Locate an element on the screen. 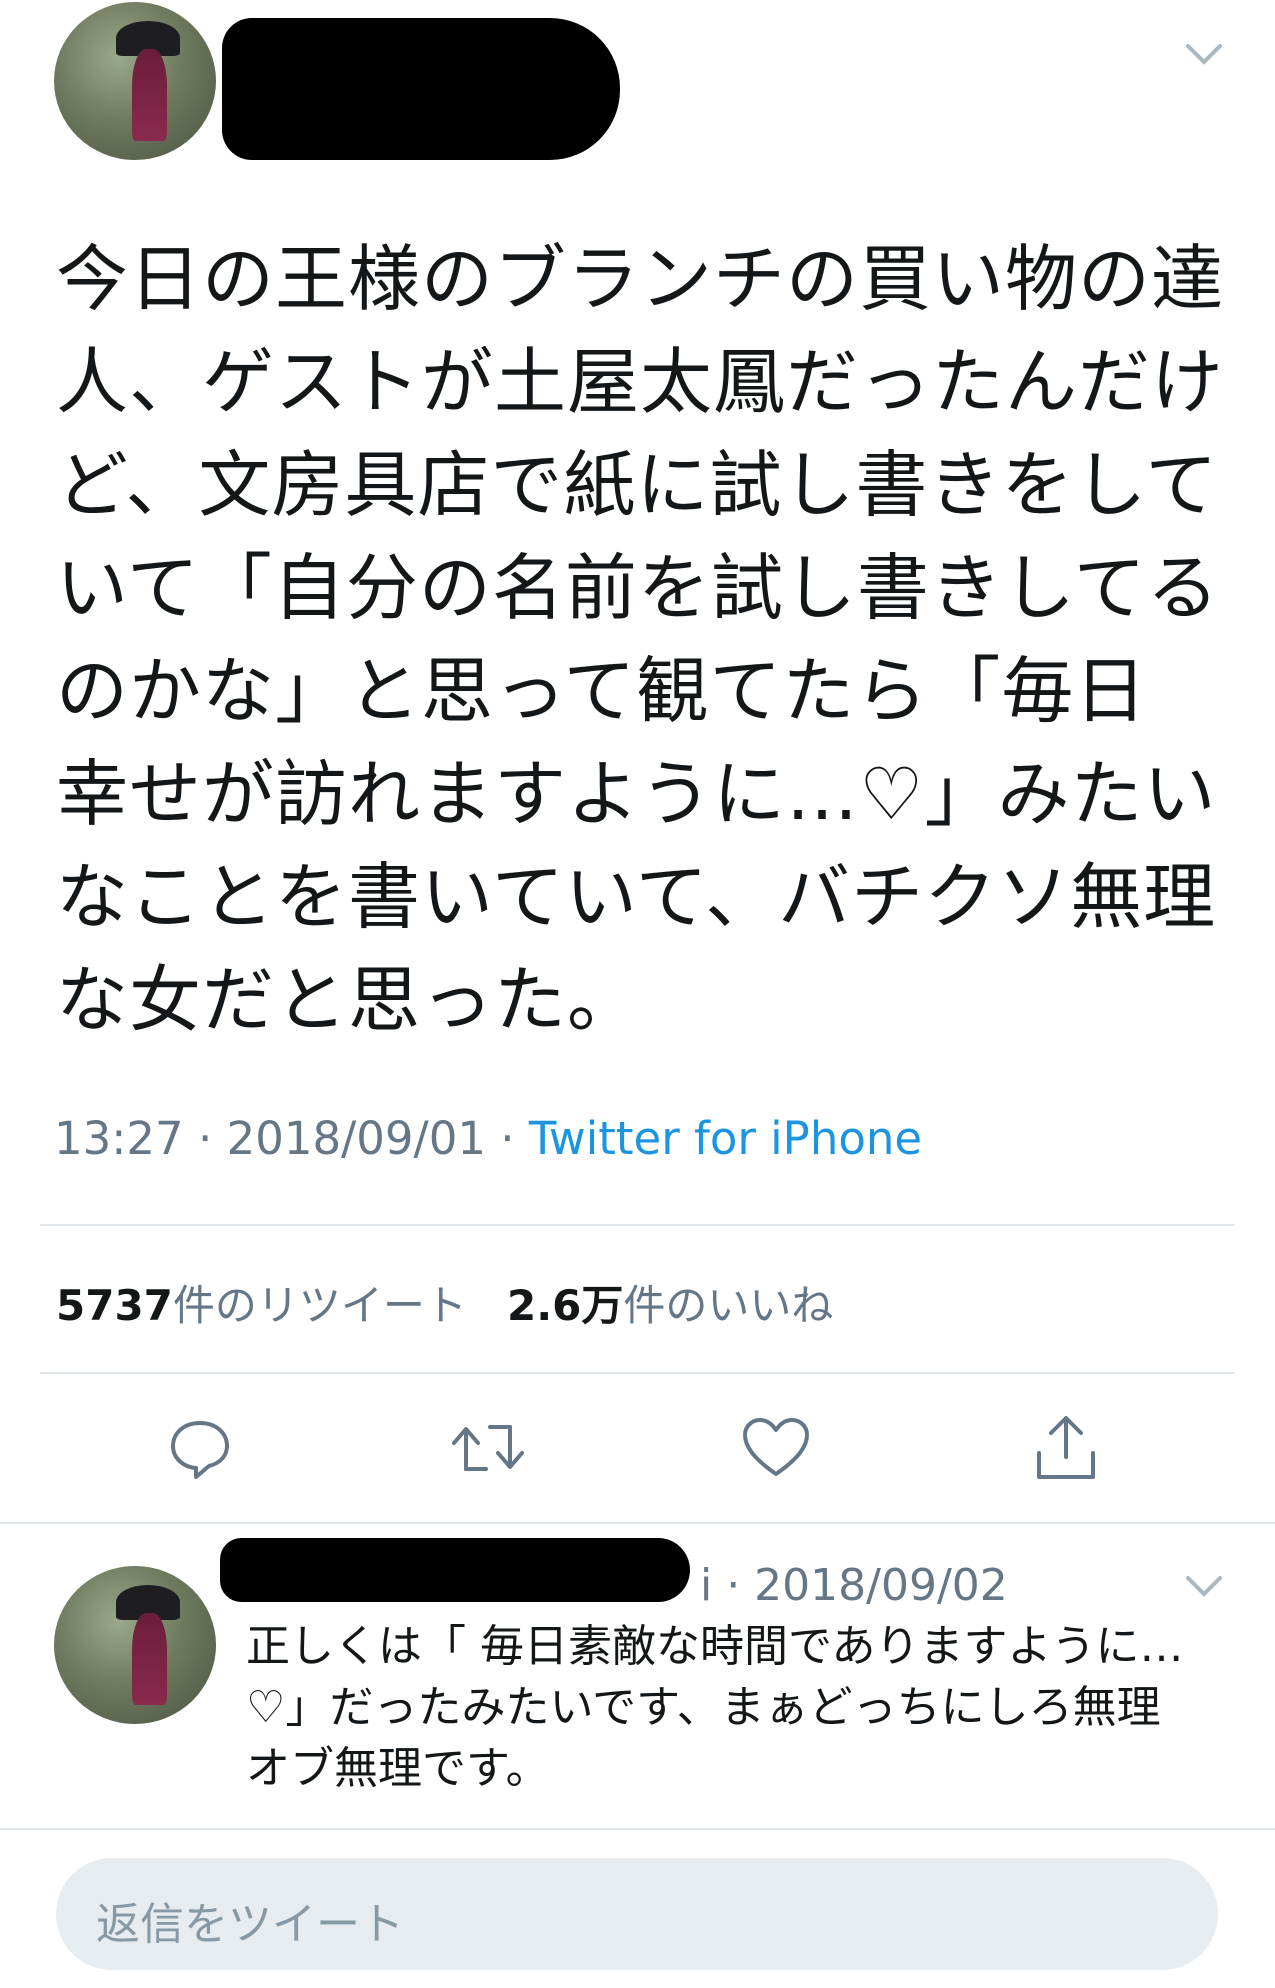  like-count-link: 2.6万件のいいね is located at coordinates (670, 1305).